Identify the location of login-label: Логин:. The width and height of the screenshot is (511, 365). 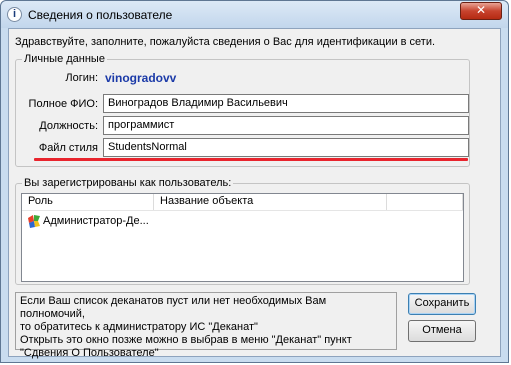
(81, 78).